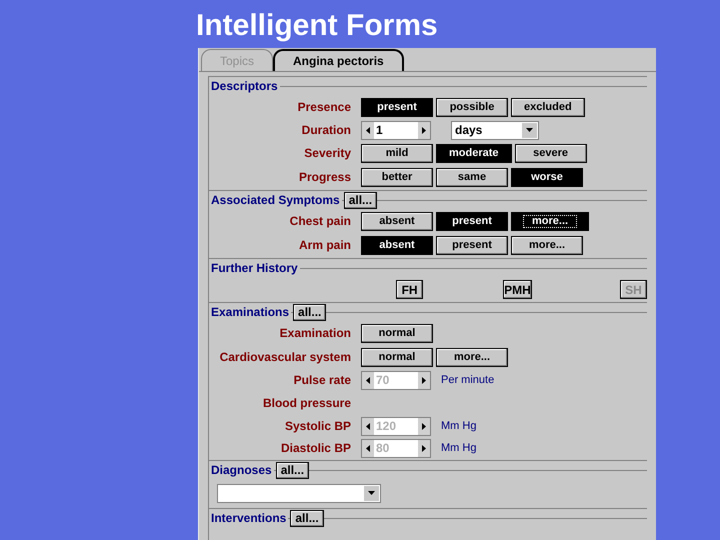  I want to click on field-label: Examination, so click(315, 333).